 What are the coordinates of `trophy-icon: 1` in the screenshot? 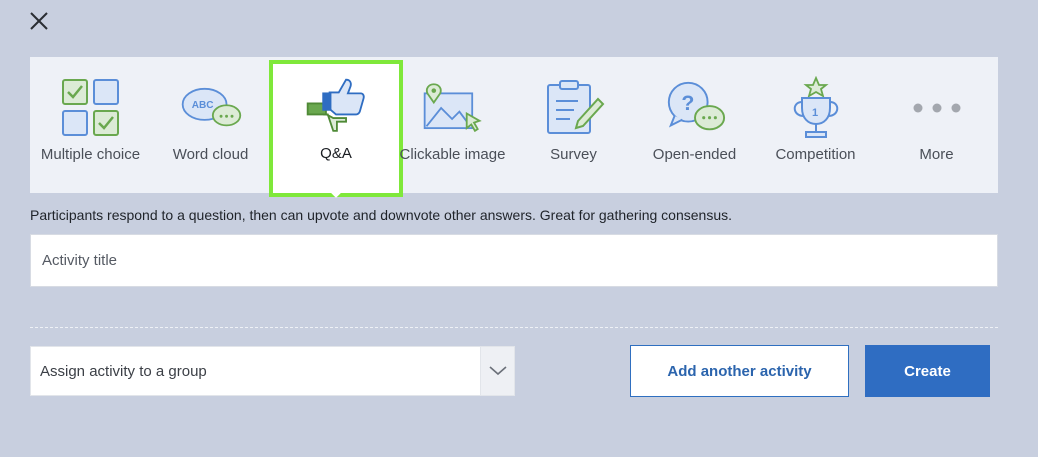 It's located at (815, 107).